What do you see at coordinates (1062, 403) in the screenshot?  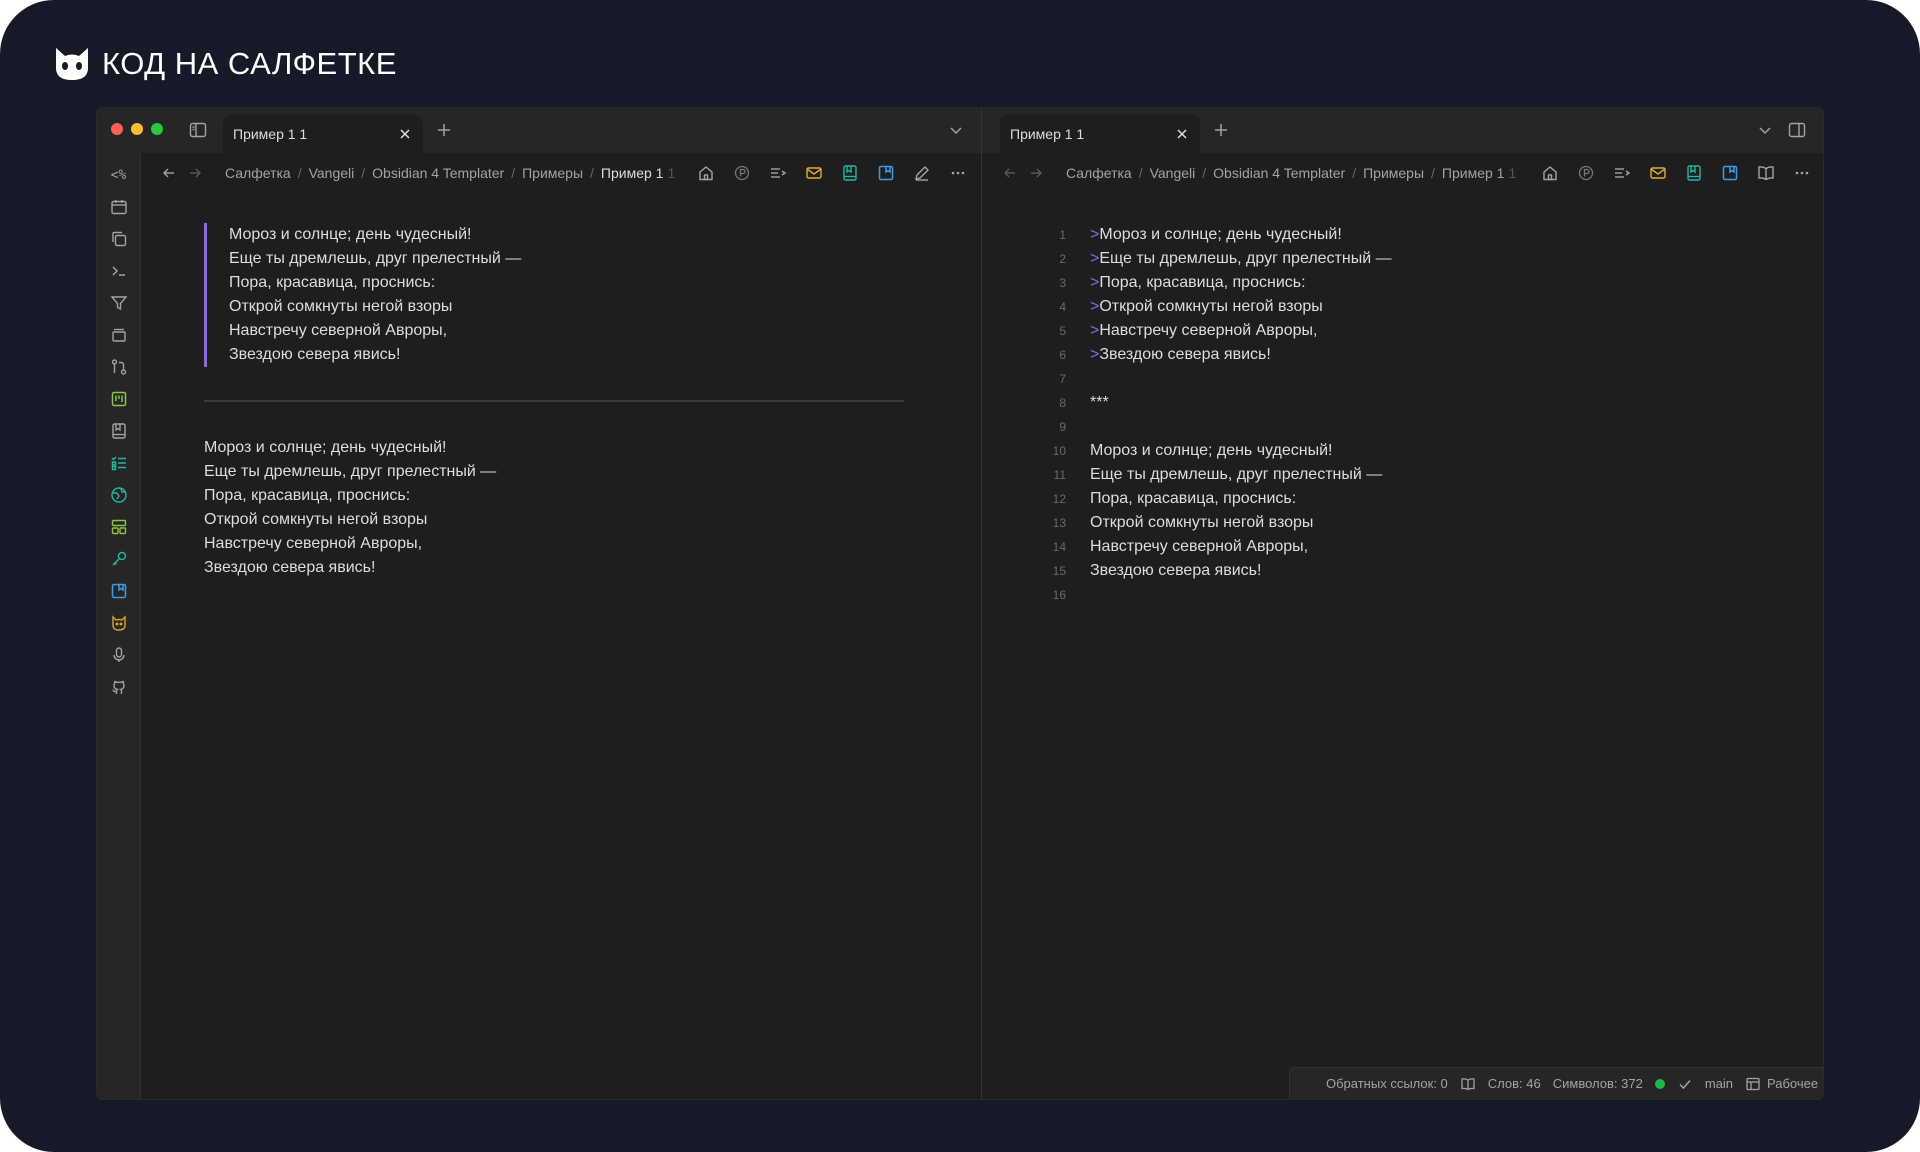 I see `line-number: 8` at bounding box center [1062, 403].